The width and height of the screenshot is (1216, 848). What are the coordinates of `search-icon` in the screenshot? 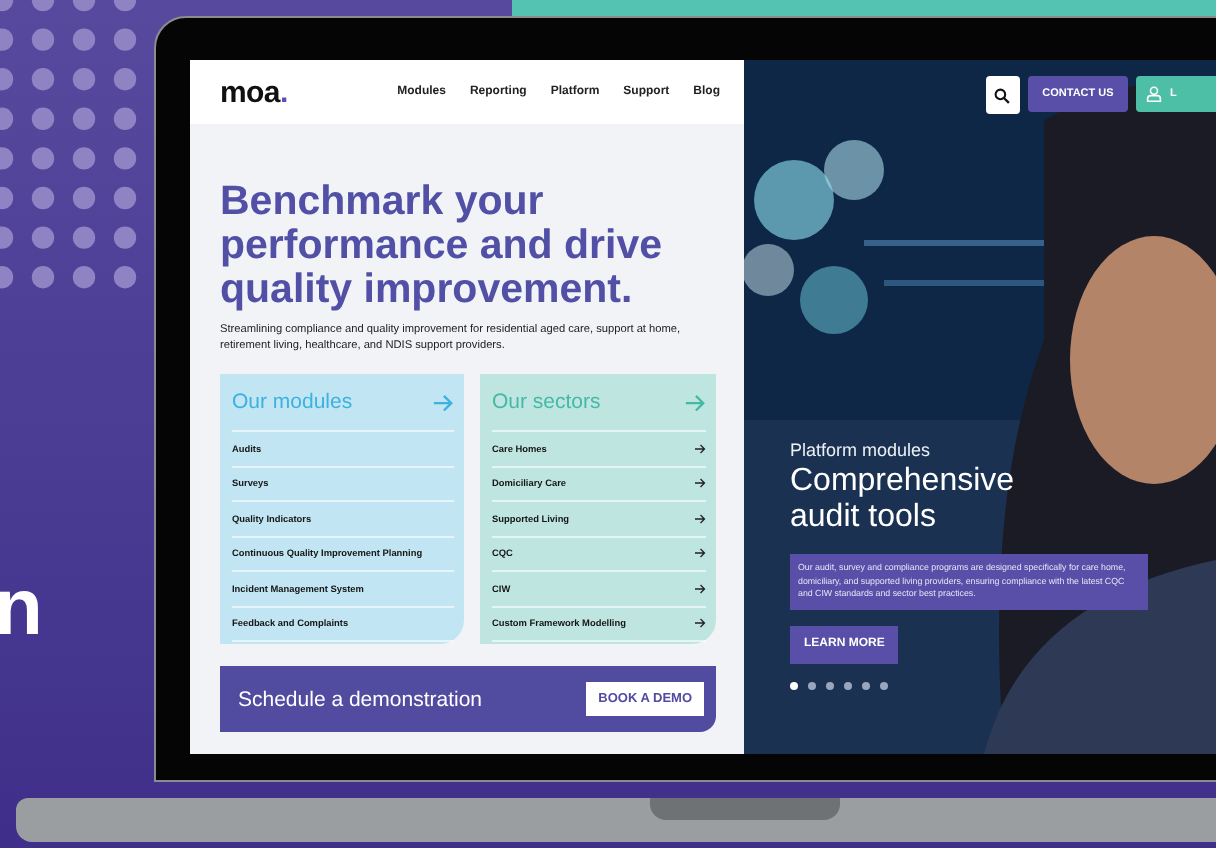 It's located at (1002, 95).